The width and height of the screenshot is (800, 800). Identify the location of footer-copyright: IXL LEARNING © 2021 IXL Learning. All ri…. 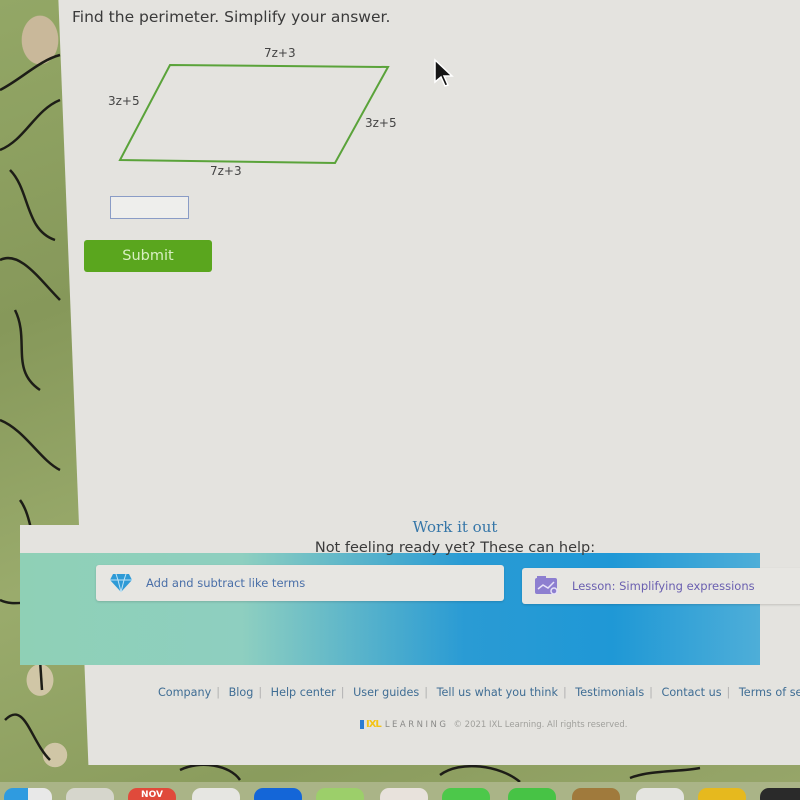
(493, 724).